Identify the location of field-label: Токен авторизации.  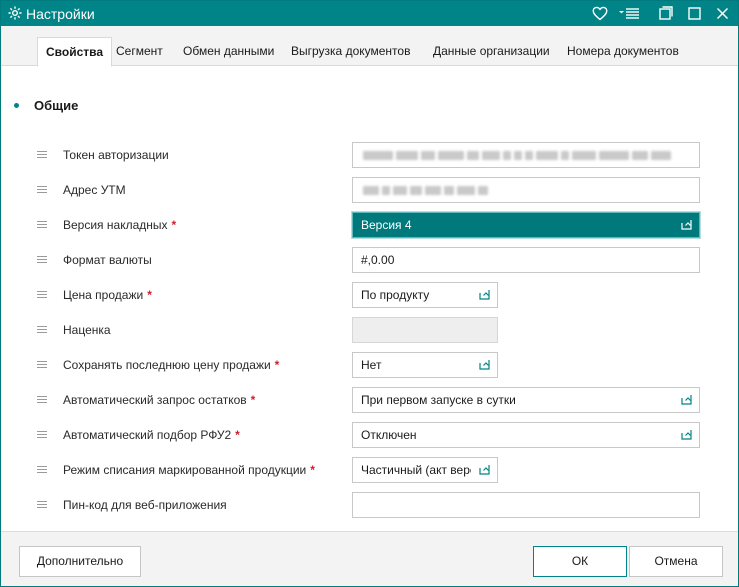
(116, 155).